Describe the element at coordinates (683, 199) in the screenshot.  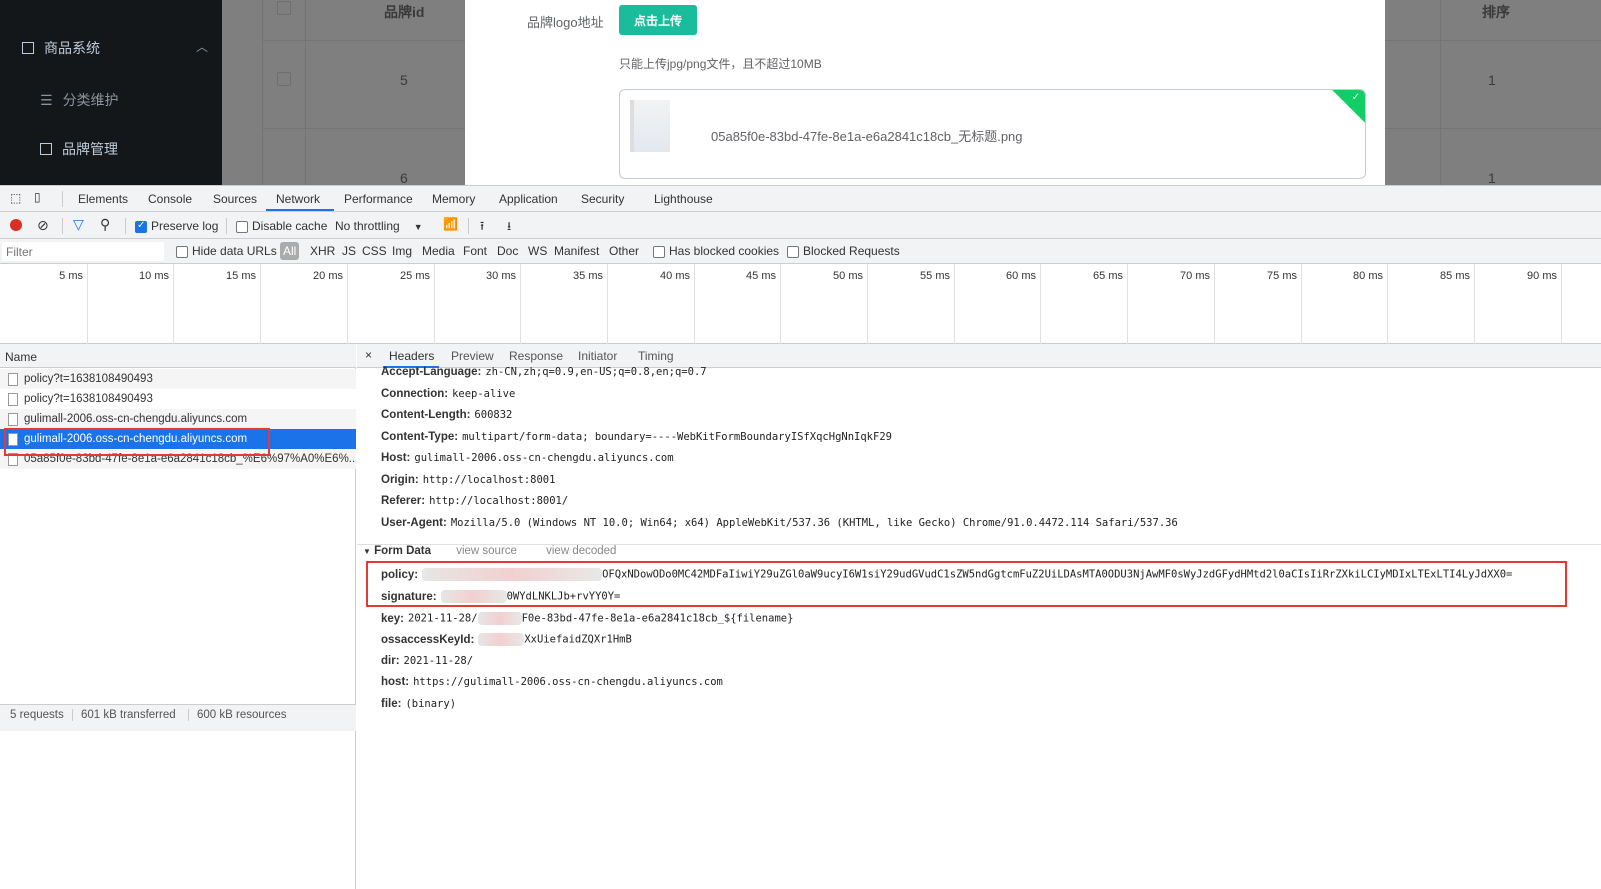
I see `tab-lighthouse: Lighthouse` at that location.